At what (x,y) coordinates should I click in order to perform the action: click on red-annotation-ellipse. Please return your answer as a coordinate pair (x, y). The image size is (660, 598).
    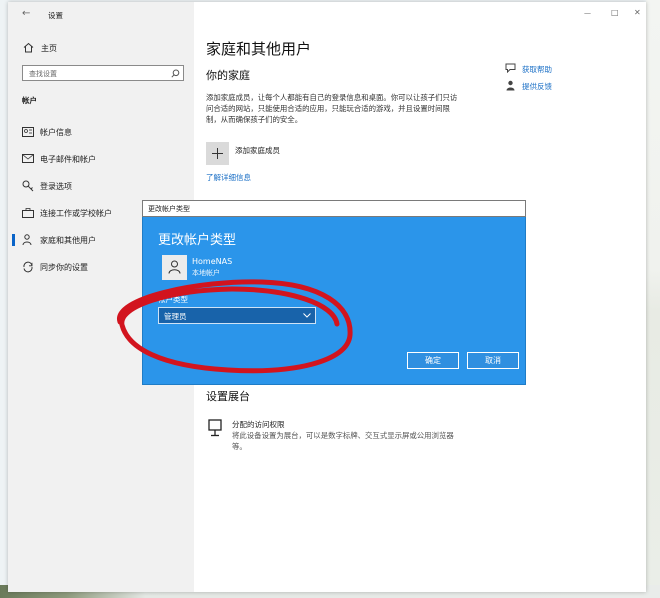
    Looking at the image, I should click on (235, 326).